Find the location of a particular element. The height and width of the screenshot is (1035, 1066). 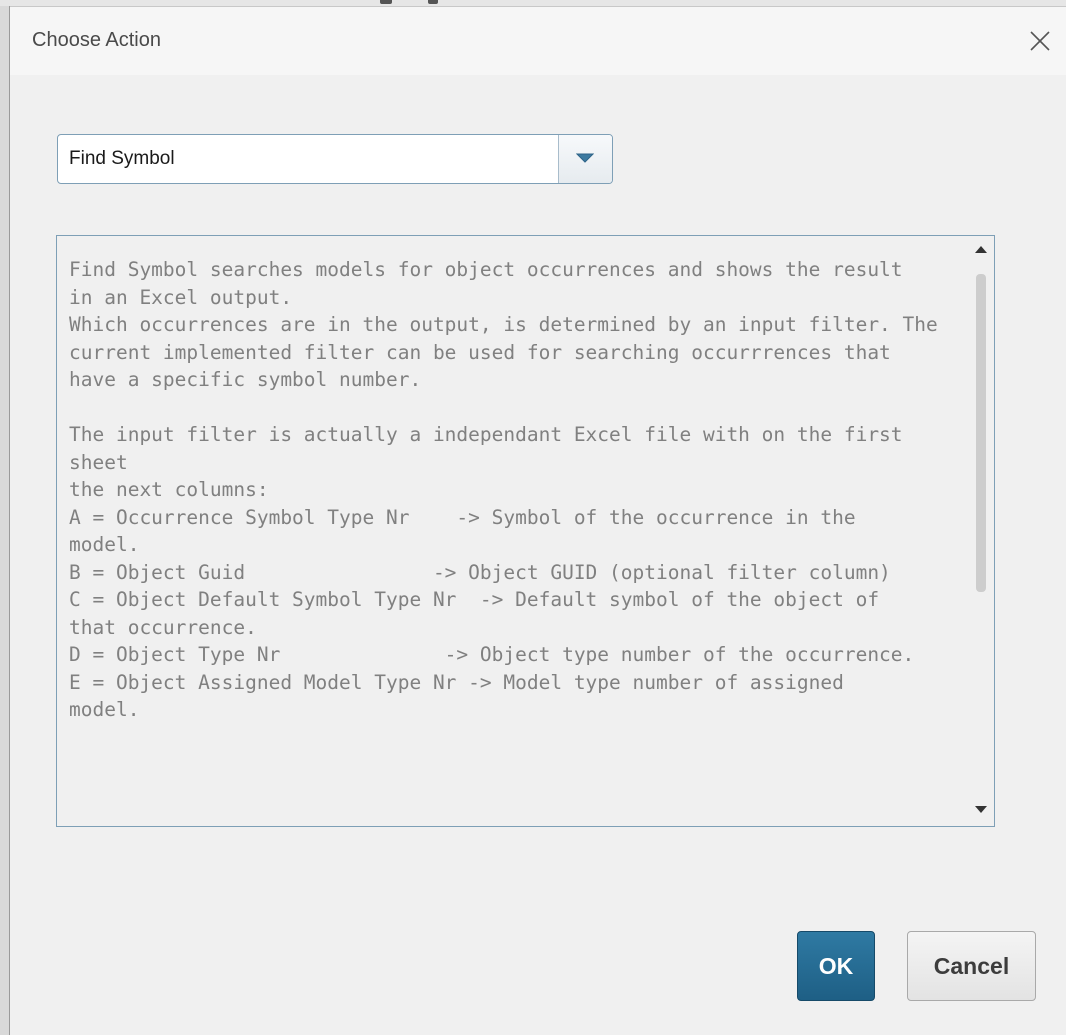

background-window-edge is located at coordinates (5, 517).